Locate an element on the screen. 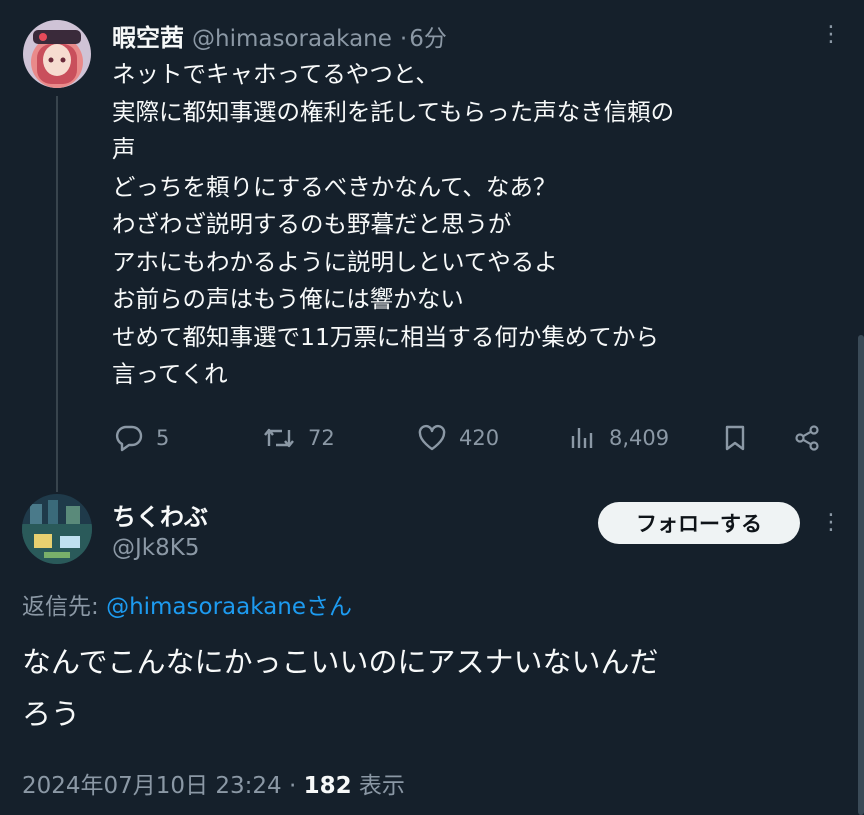 This screenshot has height=815, width=864. reply-button: 5 is located at coordinates (141, 438).